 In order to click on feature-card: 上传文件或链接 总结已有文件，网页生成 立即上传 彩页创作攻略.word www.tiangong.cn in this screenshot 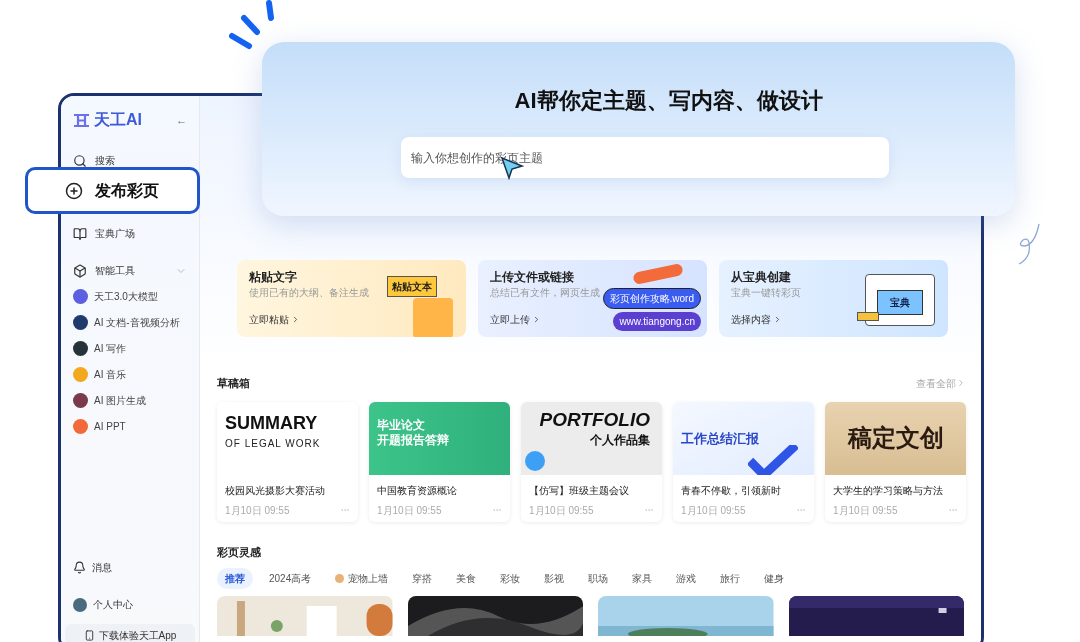, I will do `click(592, 298)`.